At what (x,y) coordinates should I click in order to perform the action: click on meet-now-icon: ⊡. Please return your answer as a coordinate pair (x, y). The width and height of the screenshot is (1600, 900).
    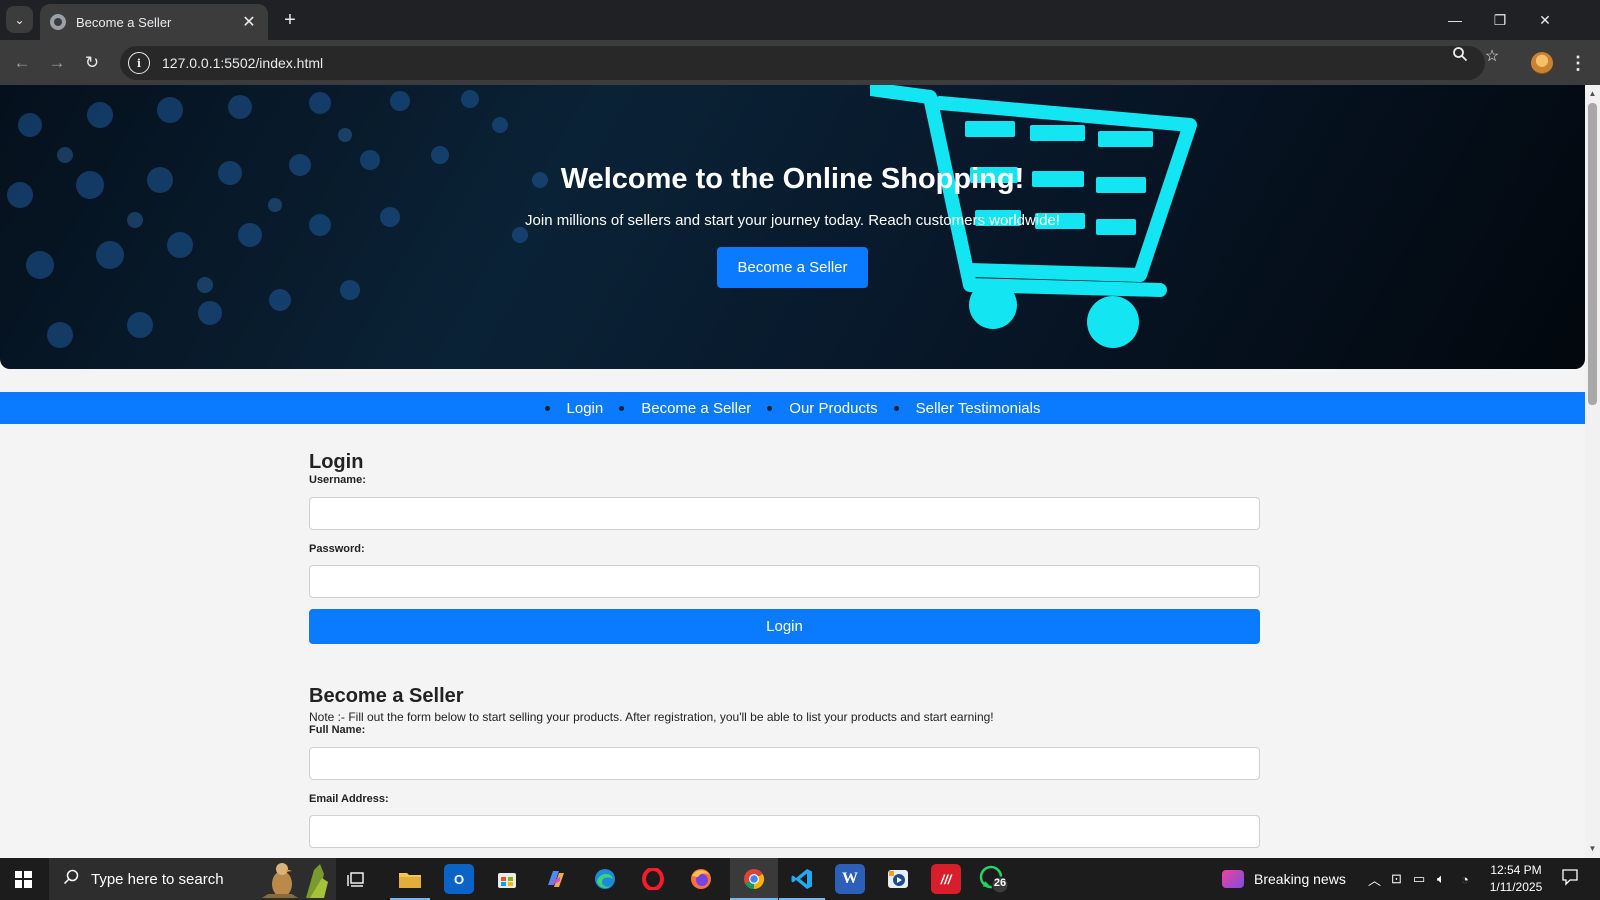
    Looking at the image, I should click on (1396, 879).